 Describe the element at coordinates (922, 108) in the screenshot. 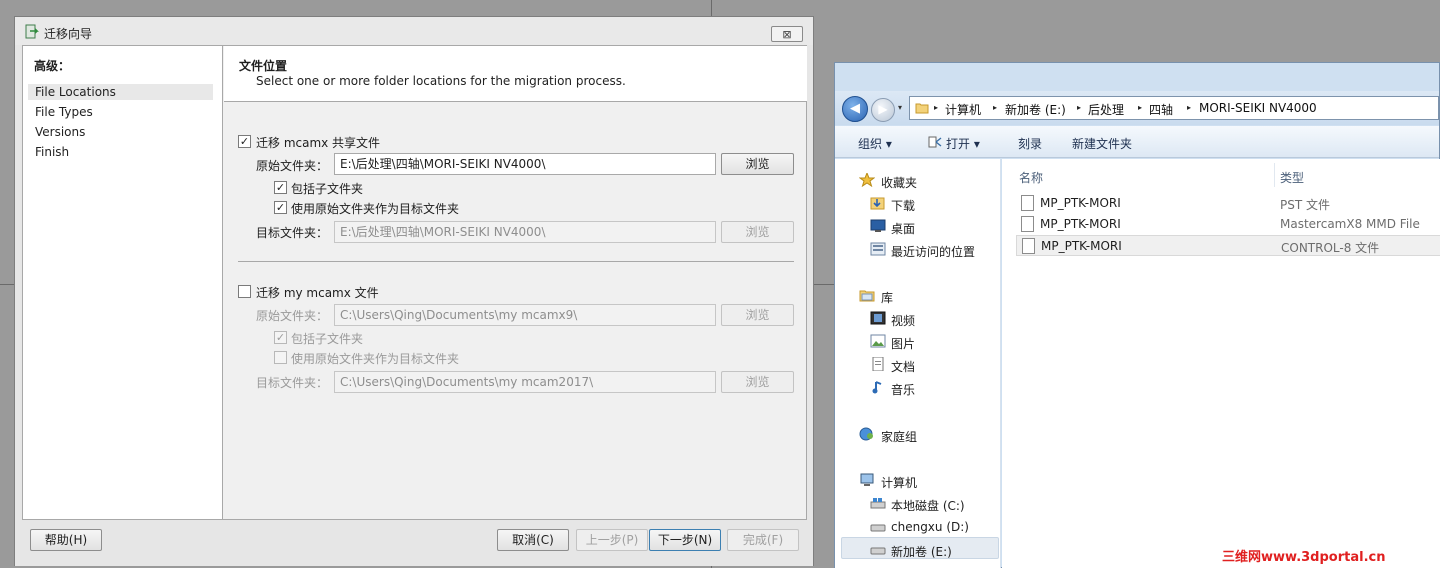

I see `folder-icon` at that location.